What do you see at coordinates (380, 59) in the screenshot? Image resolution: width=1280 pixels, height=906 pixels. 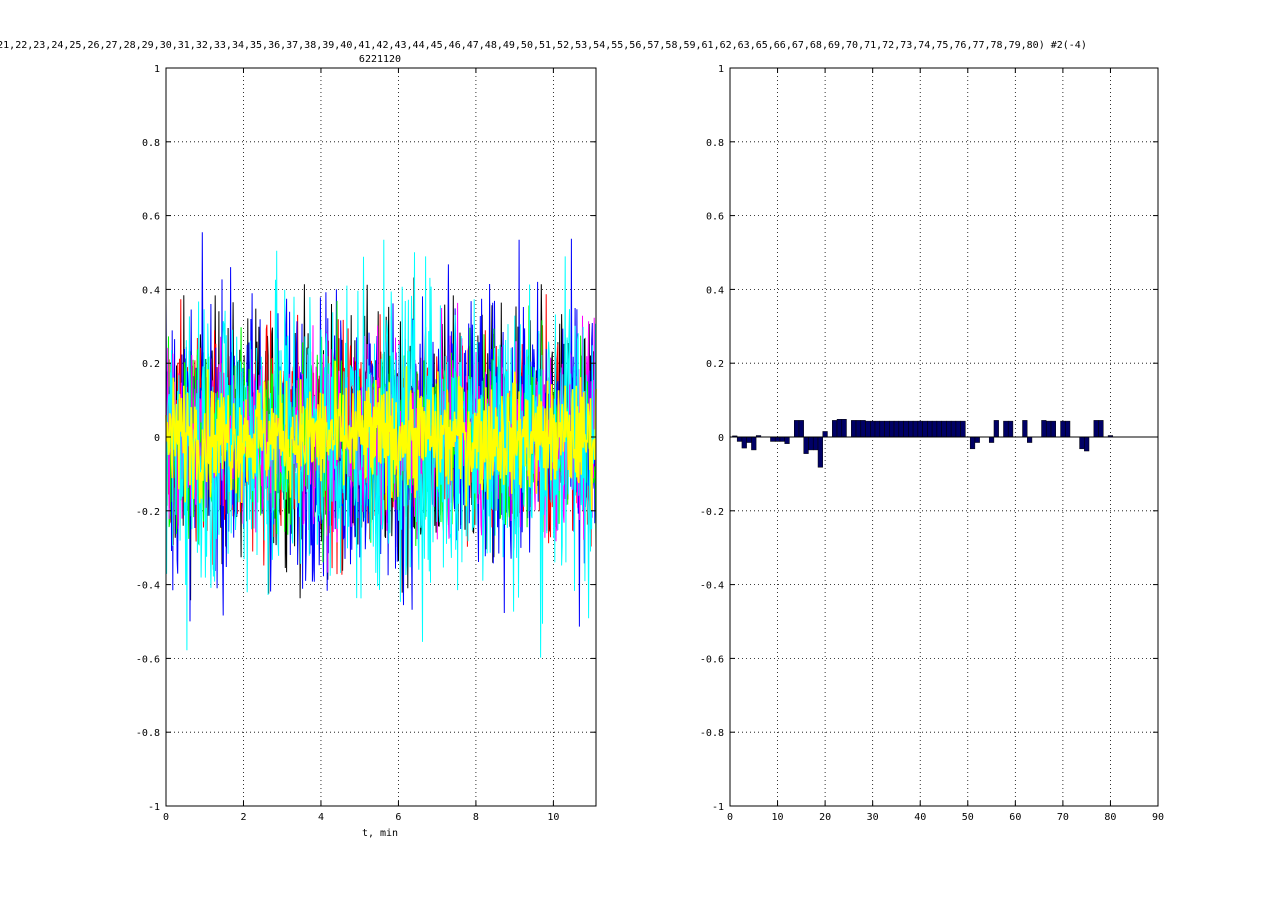 I see `figure-title-line2: 6221120` at bounding box center [380, 59].